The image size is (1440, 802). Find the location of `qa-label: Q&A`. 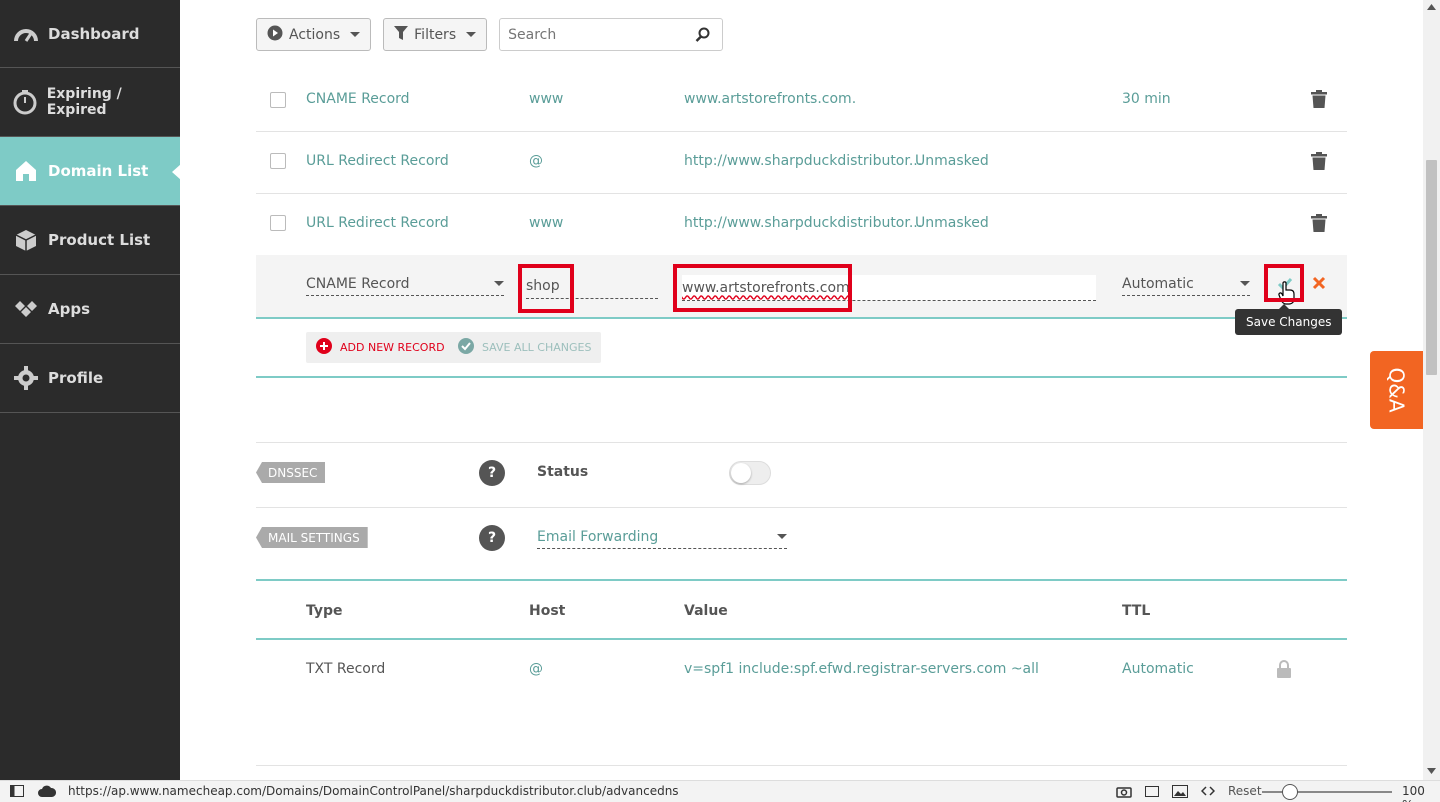

qa-label: Q&A is located at coordinates (1396, 390).